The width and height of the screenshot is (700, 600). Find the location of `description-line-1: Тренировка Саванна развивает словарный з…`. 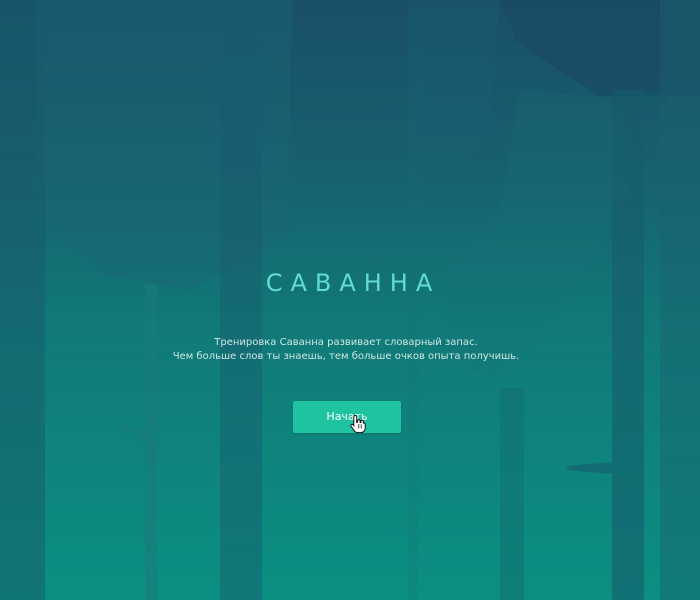

description-line-1: Тренировка Саванна развивает словарный з… is located at coordinates (346, 342).